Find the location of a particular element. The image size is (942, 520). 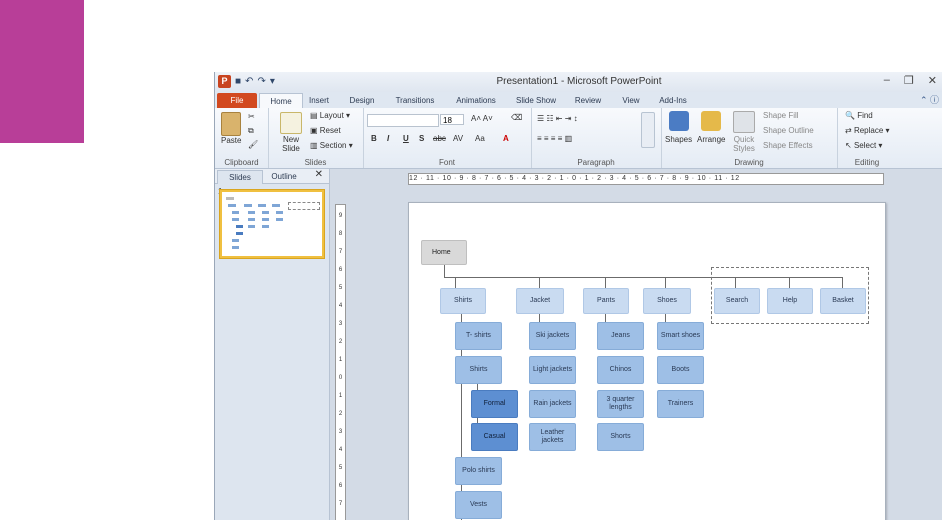

tab-file: File is located at coordinates (237, 100).